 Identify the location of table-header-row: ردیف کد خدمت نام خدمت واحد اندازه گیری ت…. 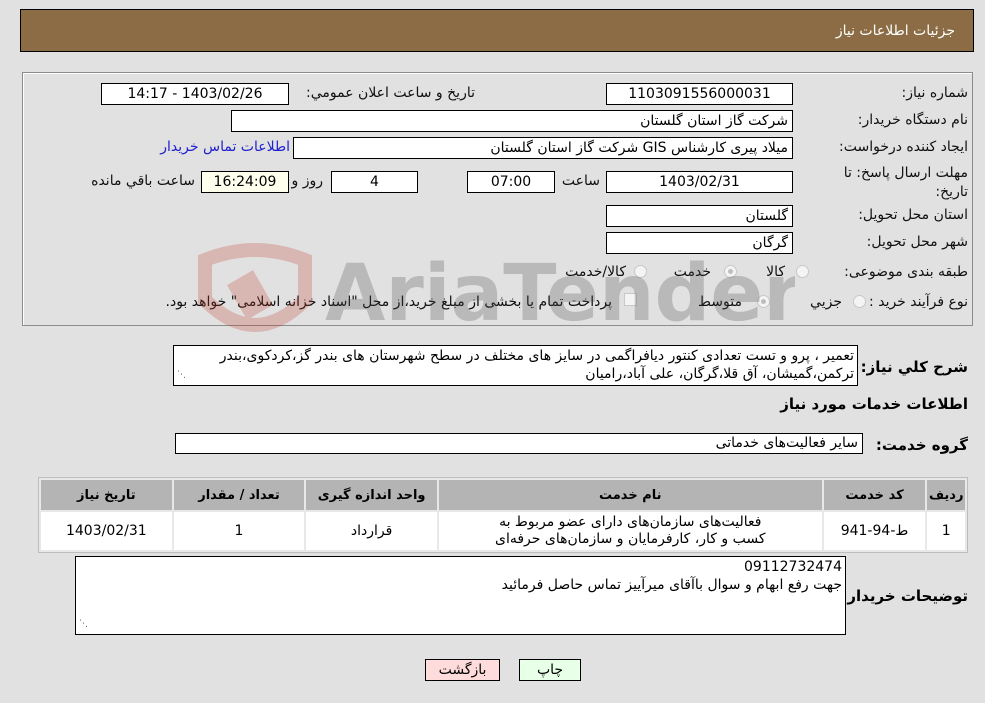
(503, 495).